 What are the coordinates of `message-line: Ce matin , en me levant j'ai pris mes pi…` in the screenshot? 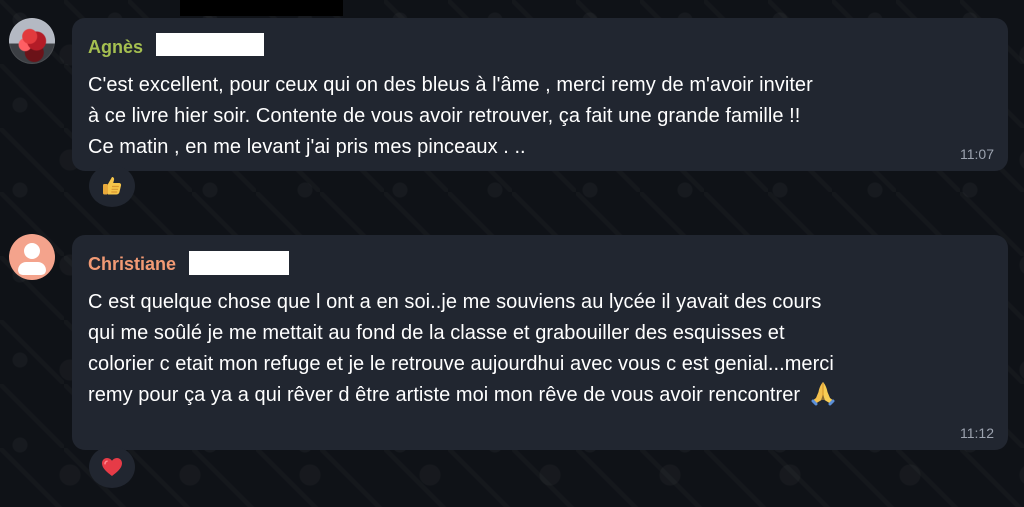 It's located at (307, 147).